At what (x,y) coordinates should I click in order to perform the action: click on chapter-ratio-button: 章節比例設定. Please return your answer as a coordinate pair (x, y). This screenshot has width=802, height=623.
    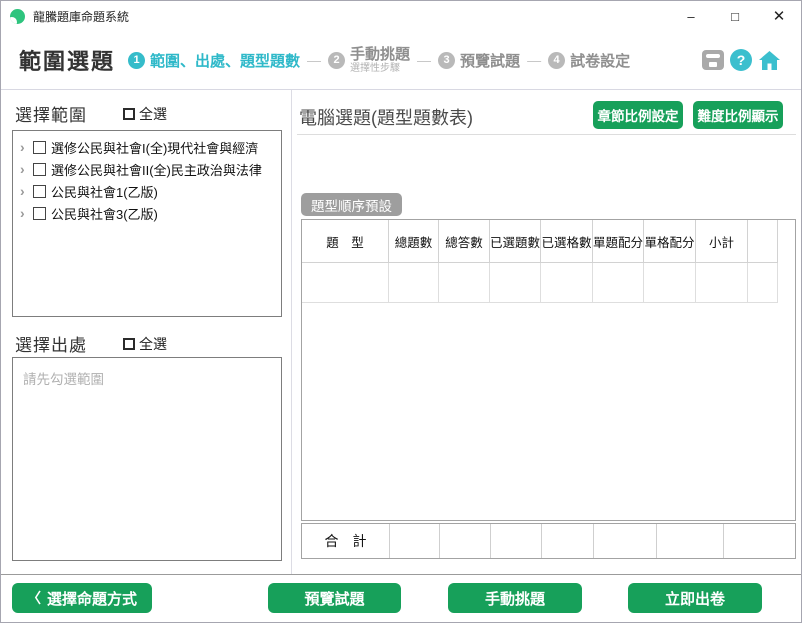
    Looking at the image, I should click on (638, 115).